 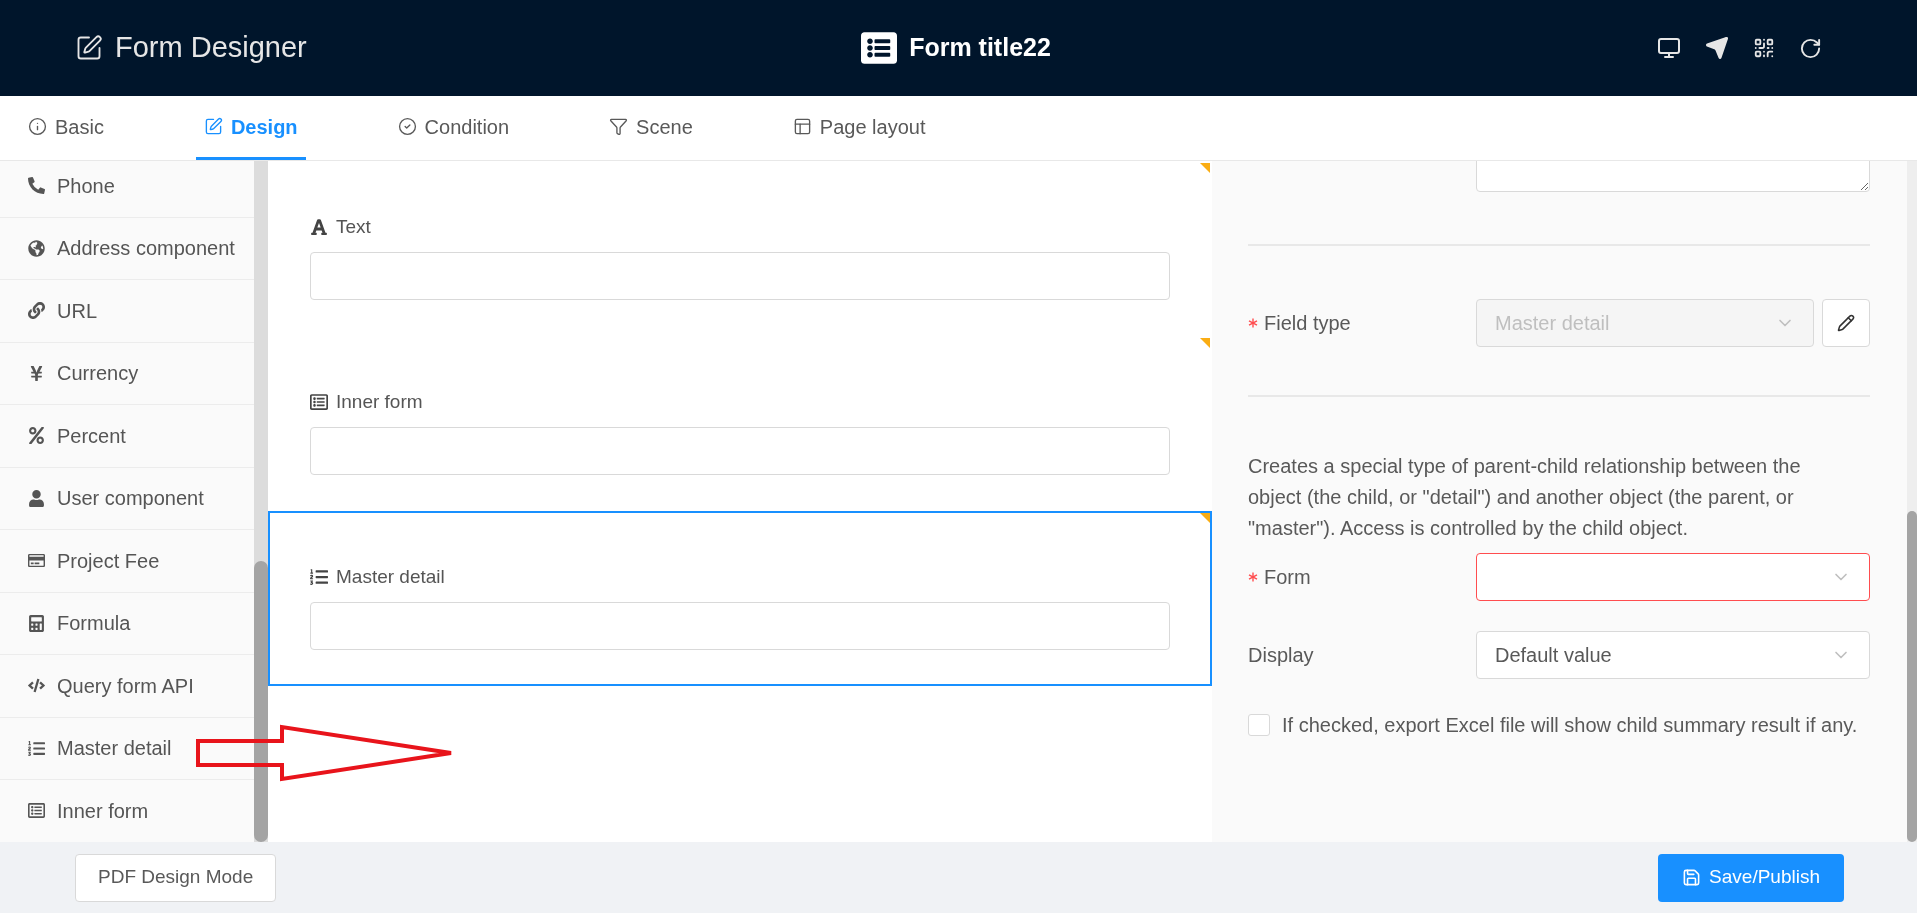 I want to click on display-select: Default value, so click(x=1673, y=655).